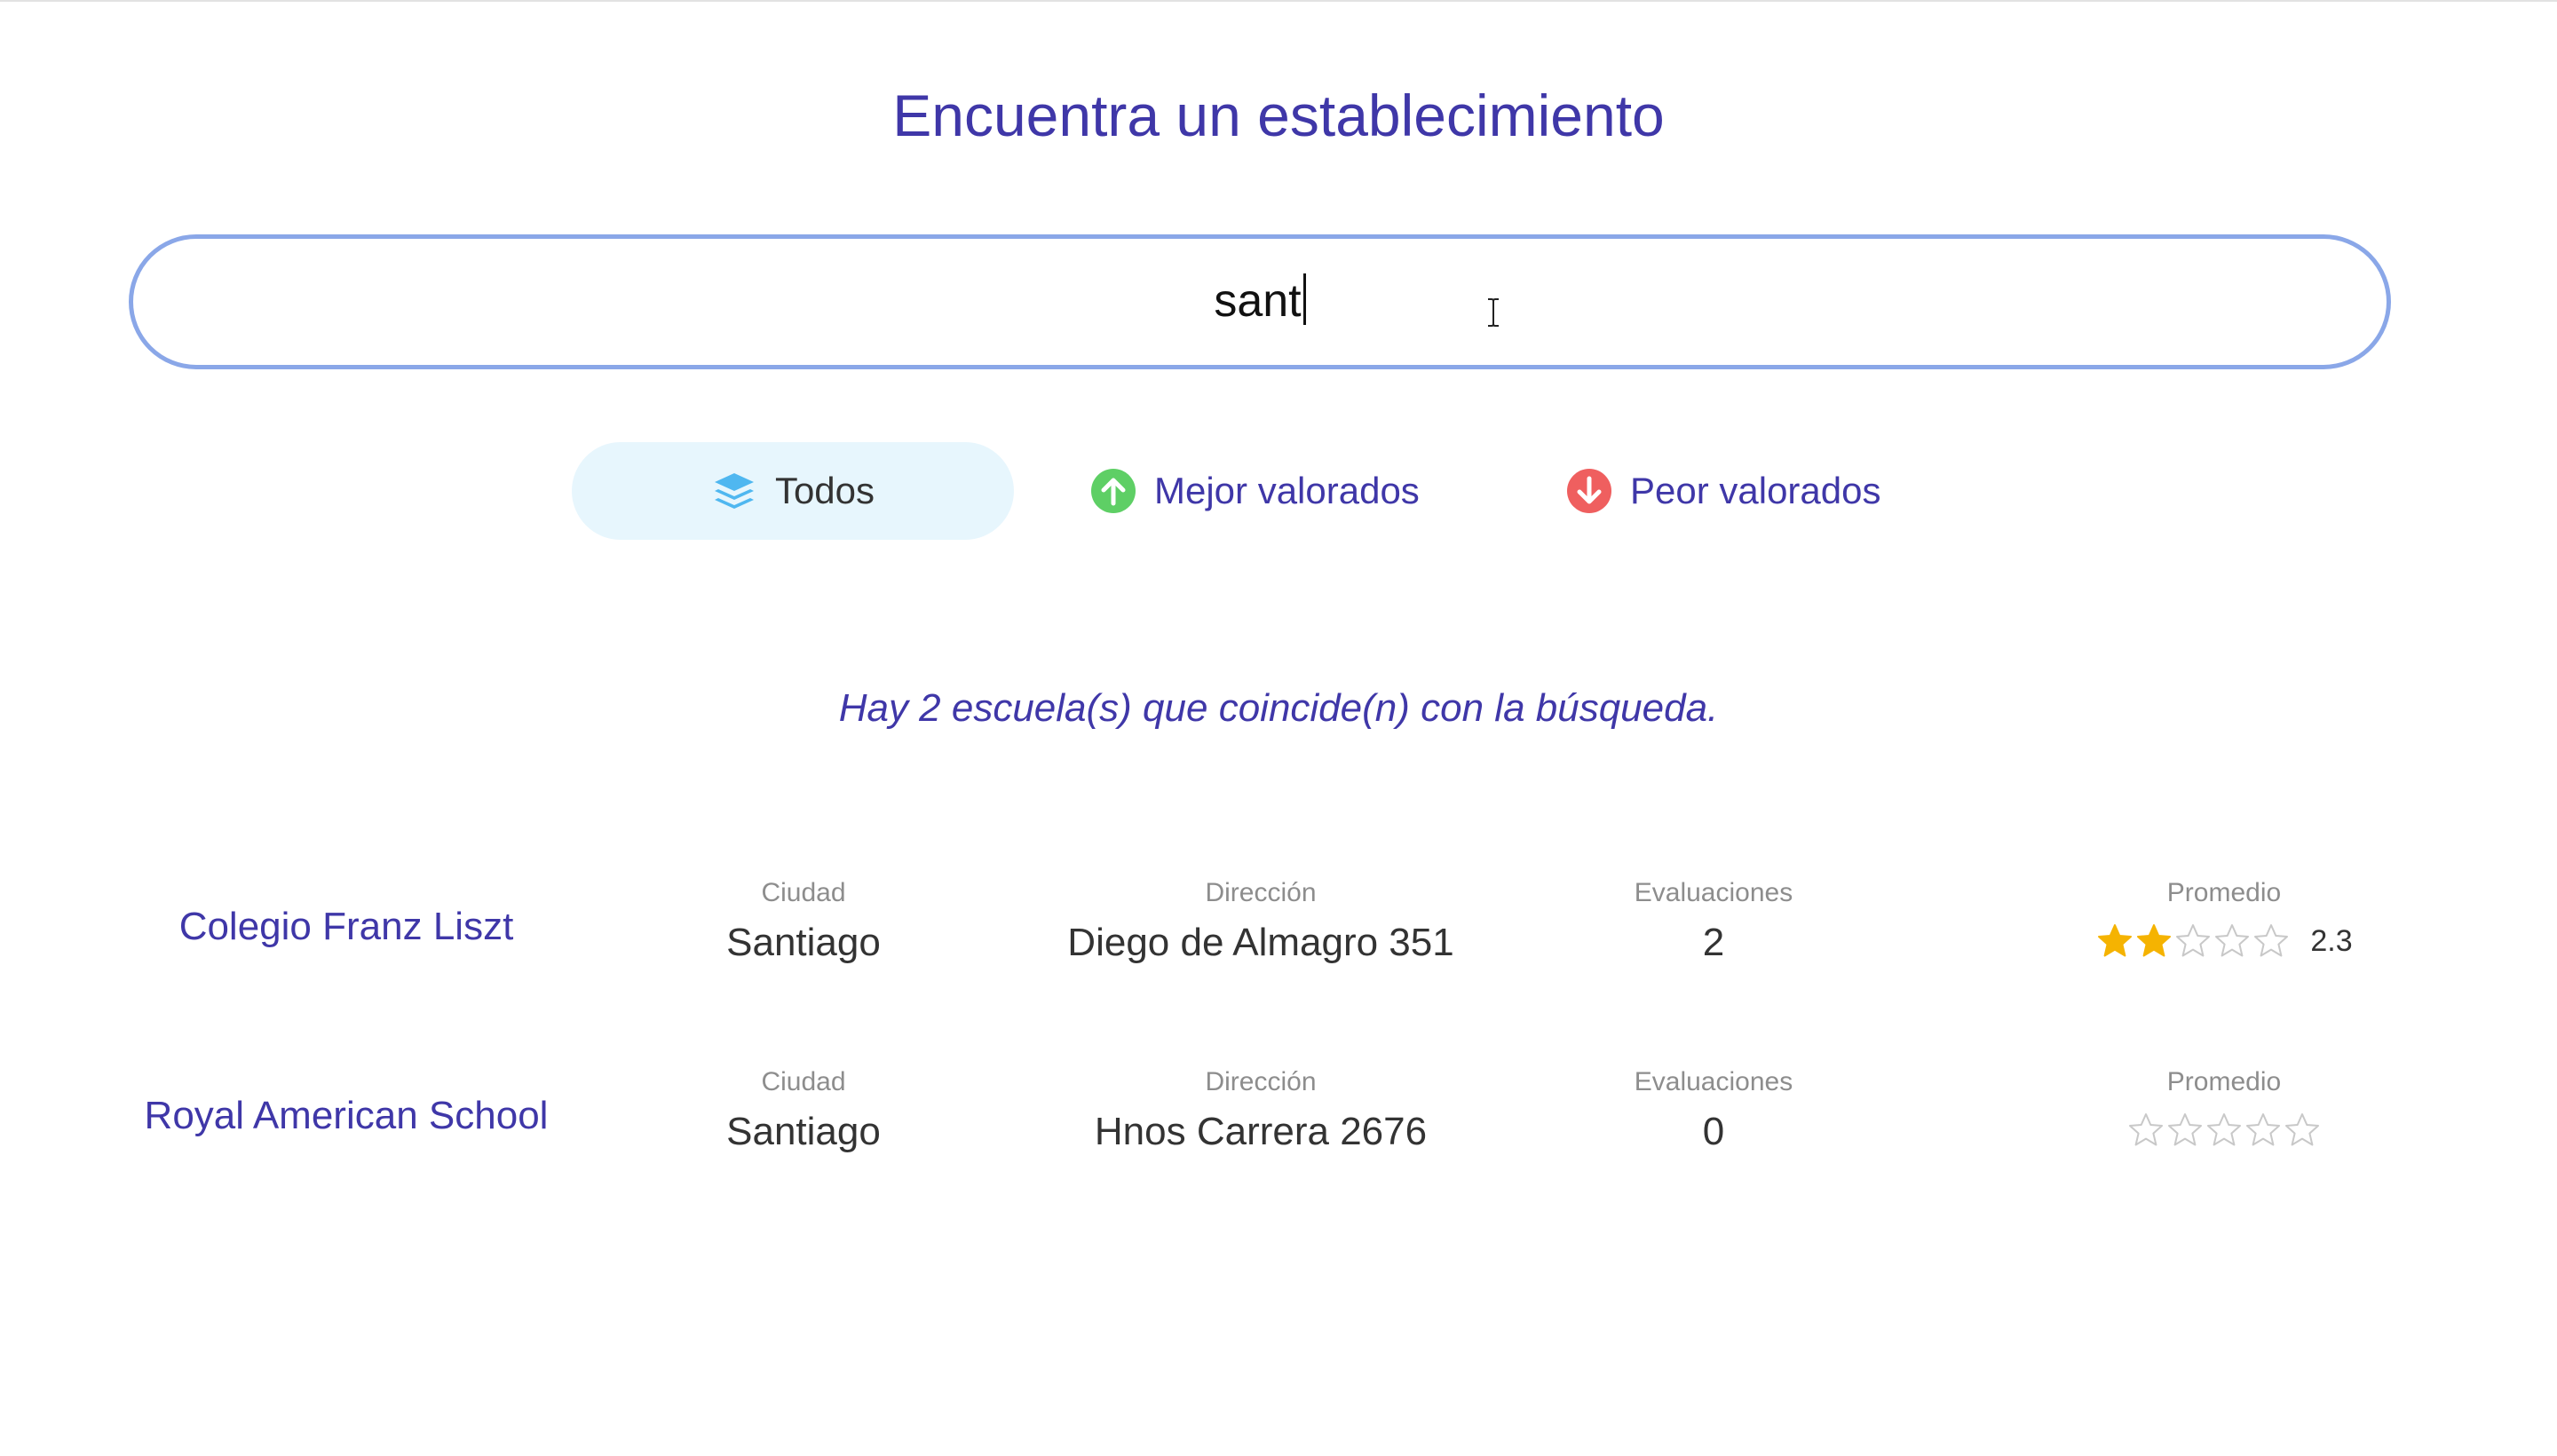 This screenshot has height=1456, width=2557. I want to click on average-cell: Promedio, so click(2224, 1106).